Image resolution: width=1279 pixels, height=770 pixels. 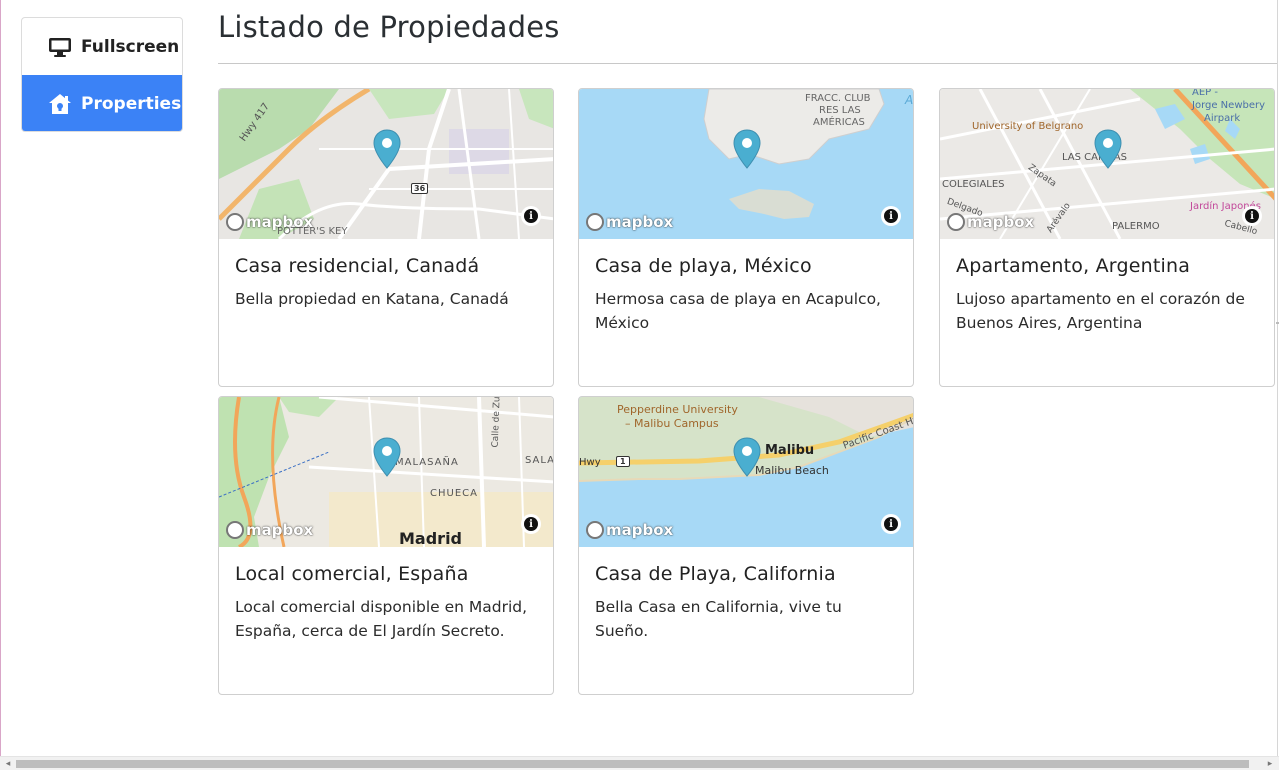 What do you see at coordinates (909, 100) in the screenshot?
I see `map-label: A` at bounding box center [909, 100].